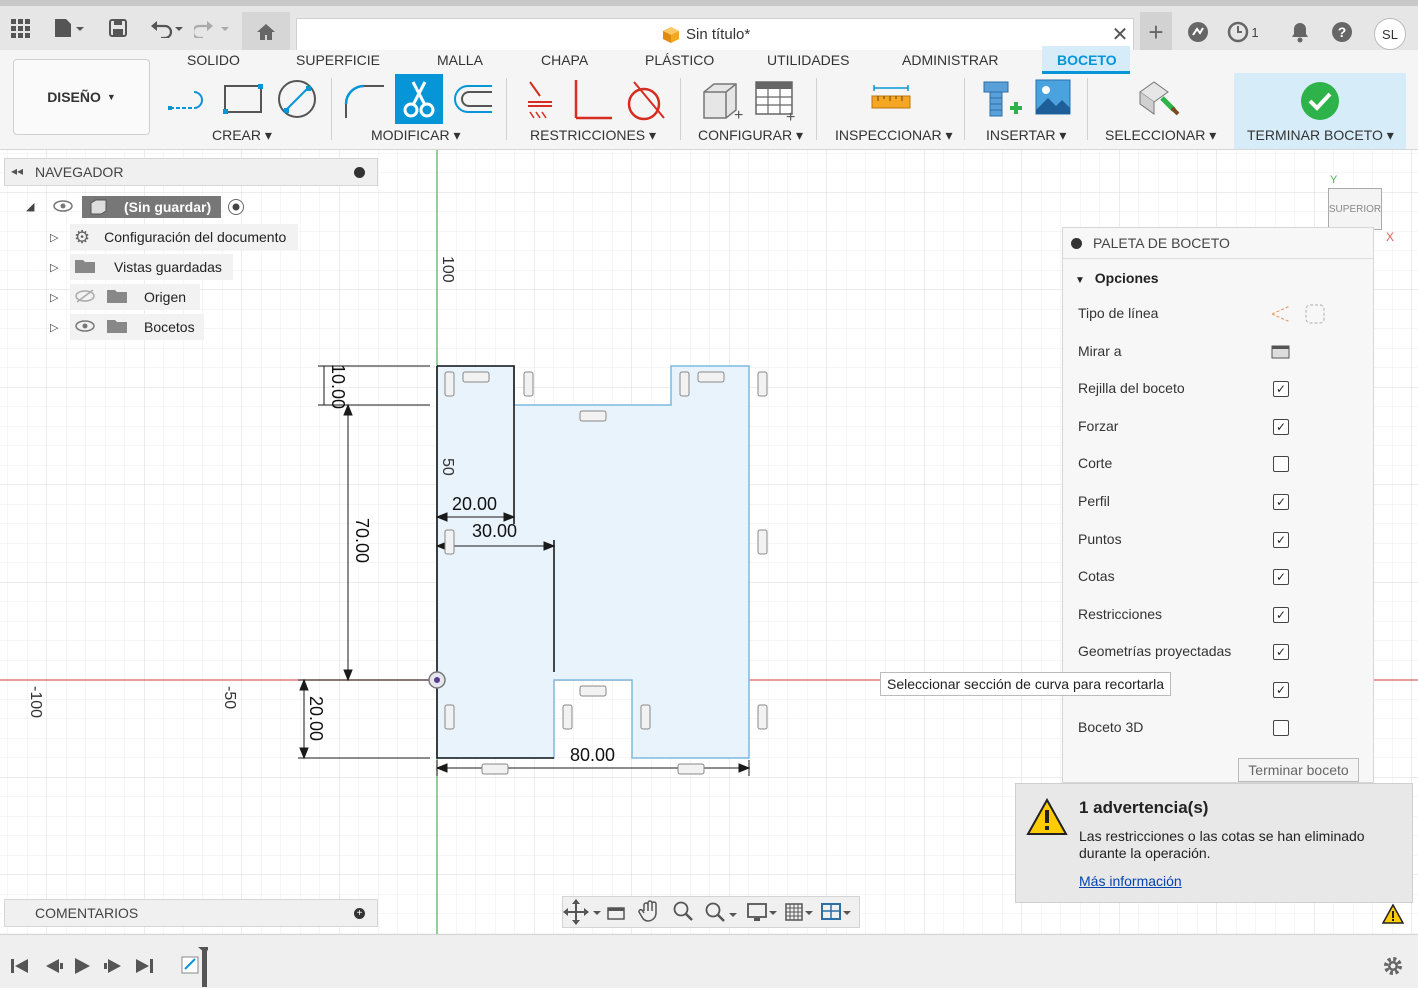 This screenshot has width=1418, height=989. I want to click on look-at-icon, so click(1281, 354).